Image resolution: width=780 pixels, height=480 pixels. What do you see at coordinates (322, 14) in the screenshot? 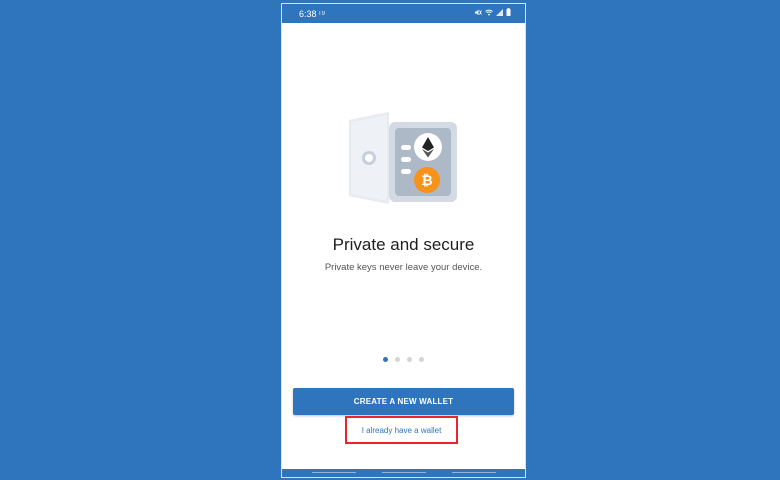
I see `status-carrier: T9` at bounding box center [322, 14].